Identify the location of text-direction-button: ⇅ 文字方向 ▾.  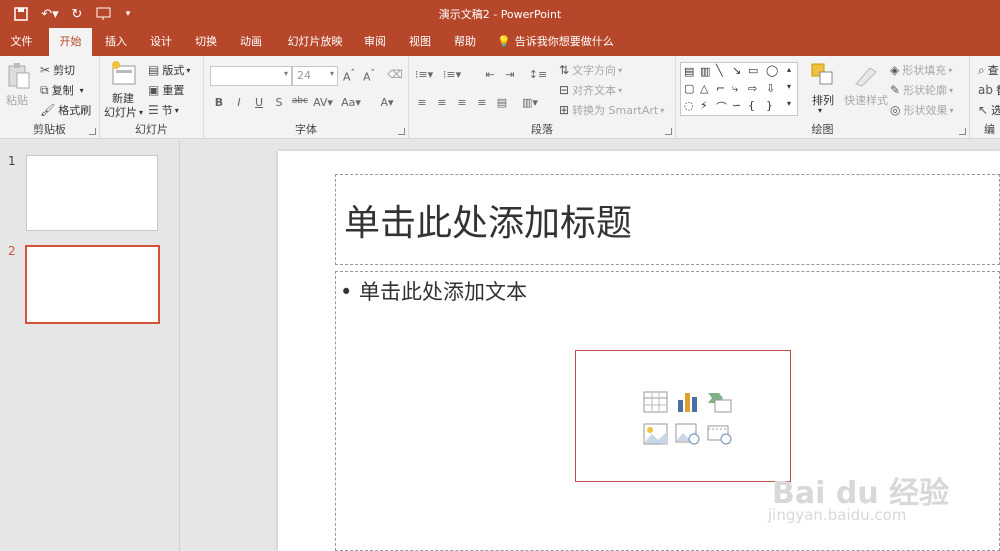
(590, 70).